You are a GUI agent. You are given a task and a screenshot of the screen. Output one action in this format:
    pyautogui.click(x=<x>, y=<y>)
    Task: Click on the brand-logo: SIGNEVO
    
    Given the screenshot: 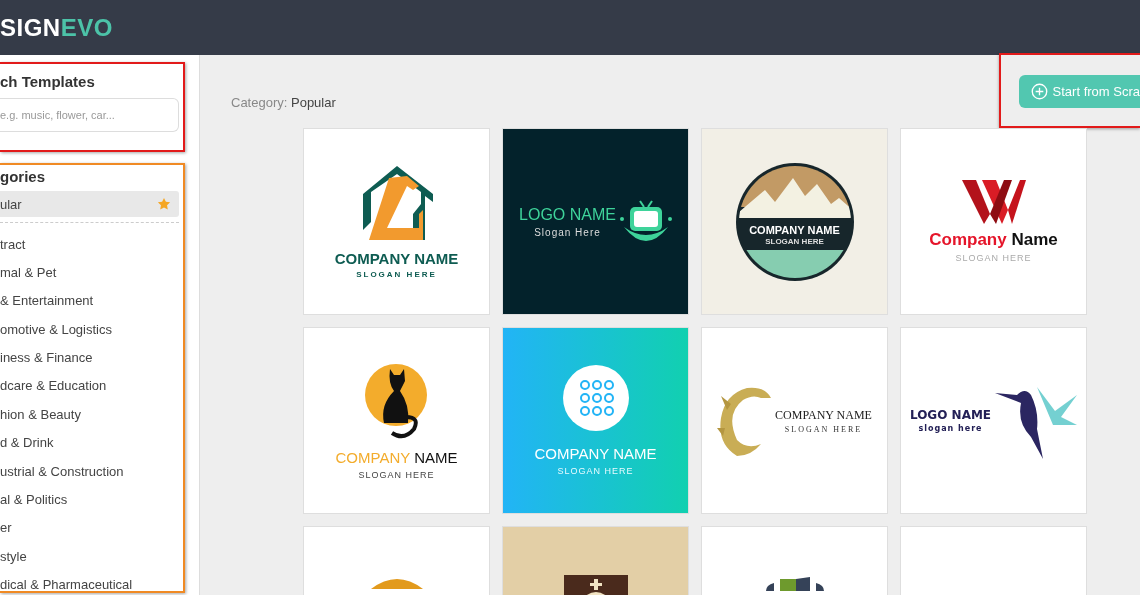 What is the action you would take?
    pyautogui.click(x=56, y=27)
    